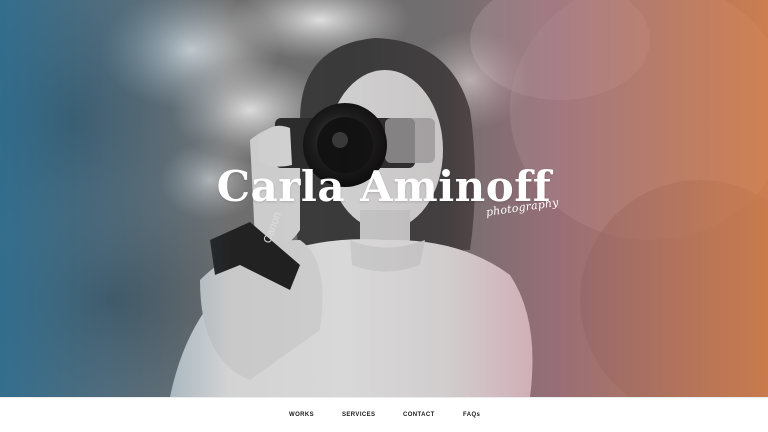  I want to click on nav-link-works: WORKS, so click(301, 415).